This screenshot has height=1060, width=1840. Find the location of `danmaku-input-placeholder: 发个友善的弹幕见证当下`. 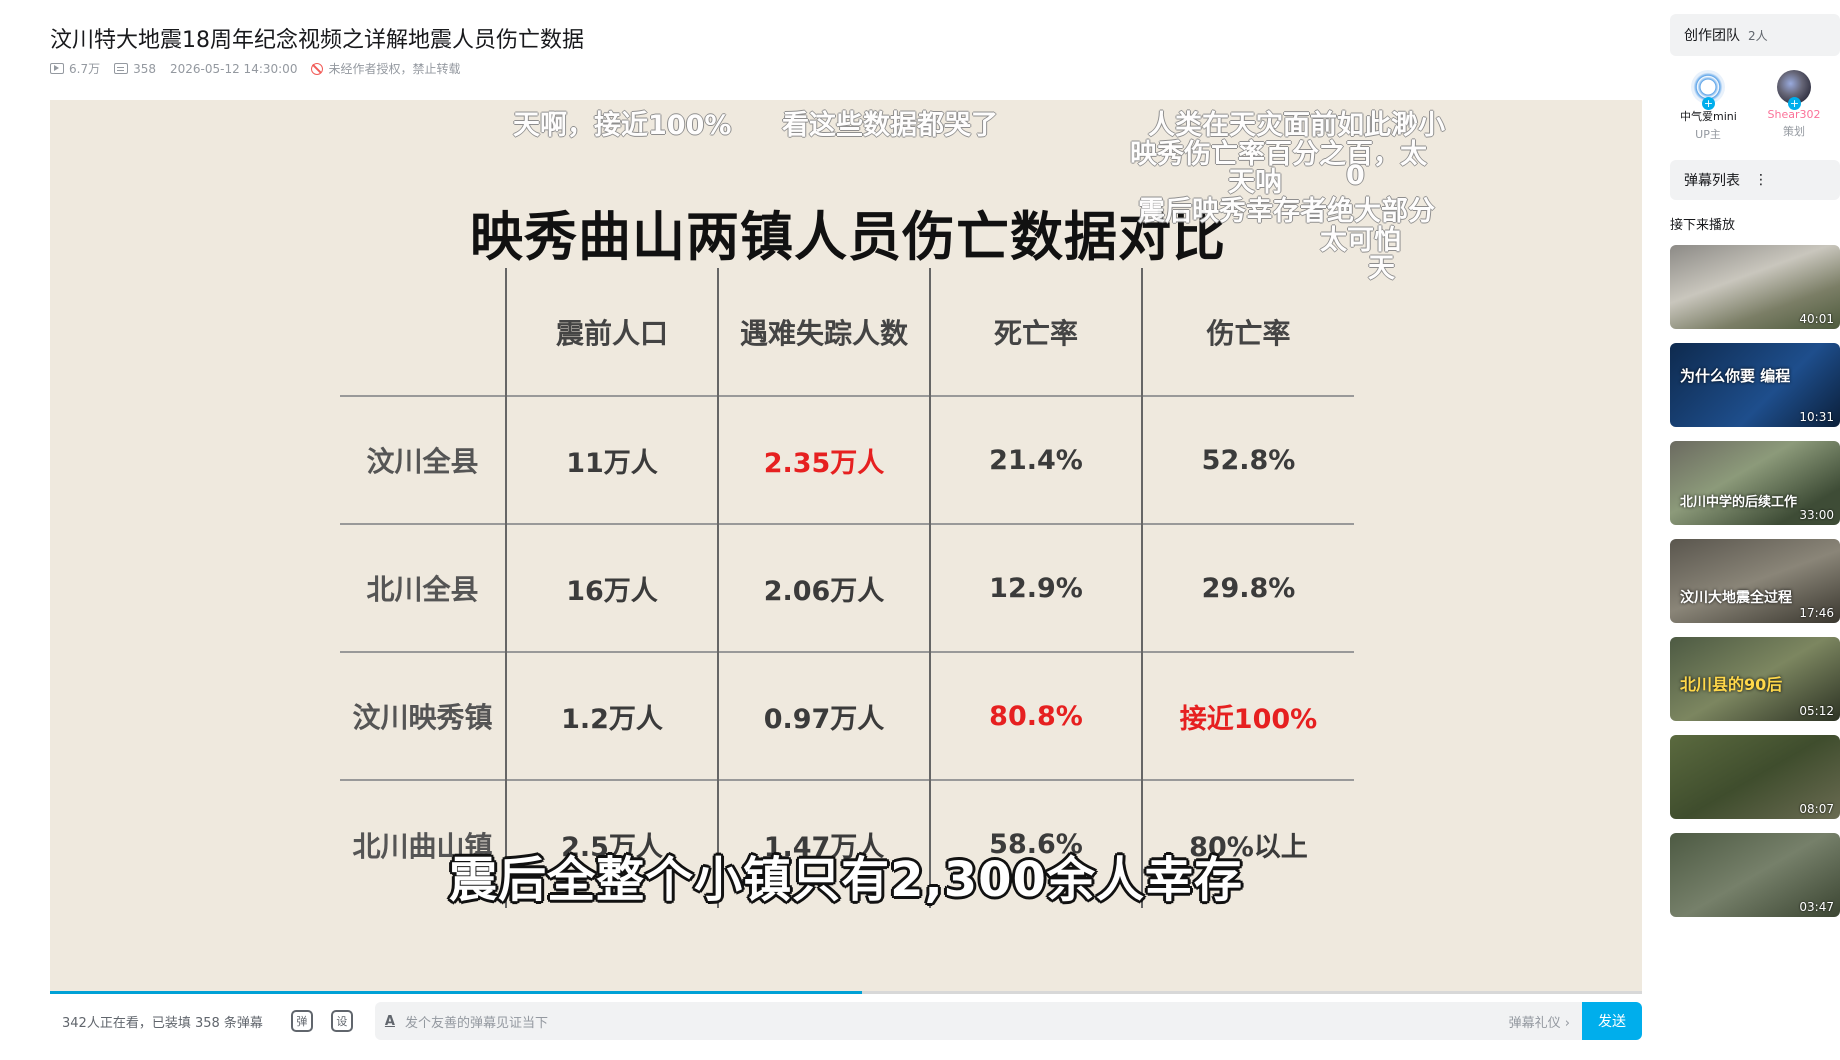

danmaku-input-placeholder: 发个友善的弹幕见证当下 is located at coordinates (957, 1021).